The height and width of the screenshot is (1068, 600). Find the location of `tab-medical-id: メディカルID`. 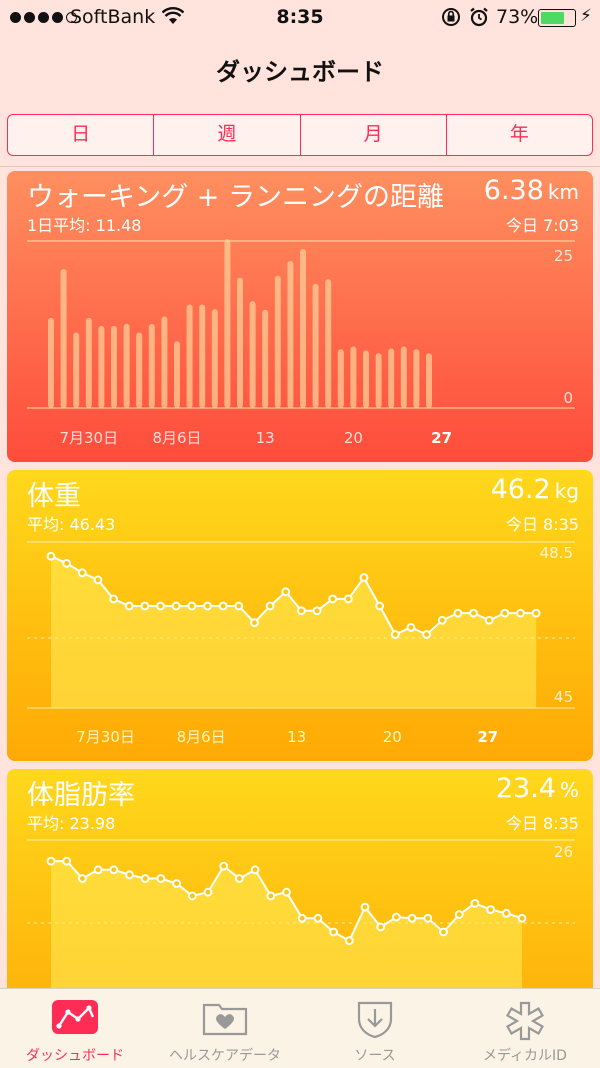

tab-medical-id: メディカルID is located at coordinates (525, 1028).